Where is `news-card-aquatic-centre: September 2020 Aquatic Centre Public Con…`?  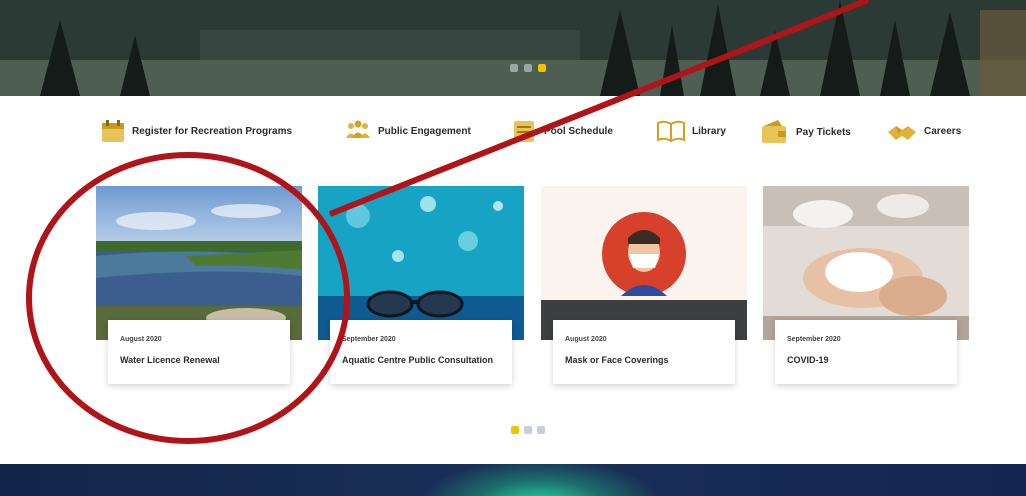
news-card-aquatic-centre: September 2020 Aquatic Centre Public Con… is located at coordinates (421, 292).